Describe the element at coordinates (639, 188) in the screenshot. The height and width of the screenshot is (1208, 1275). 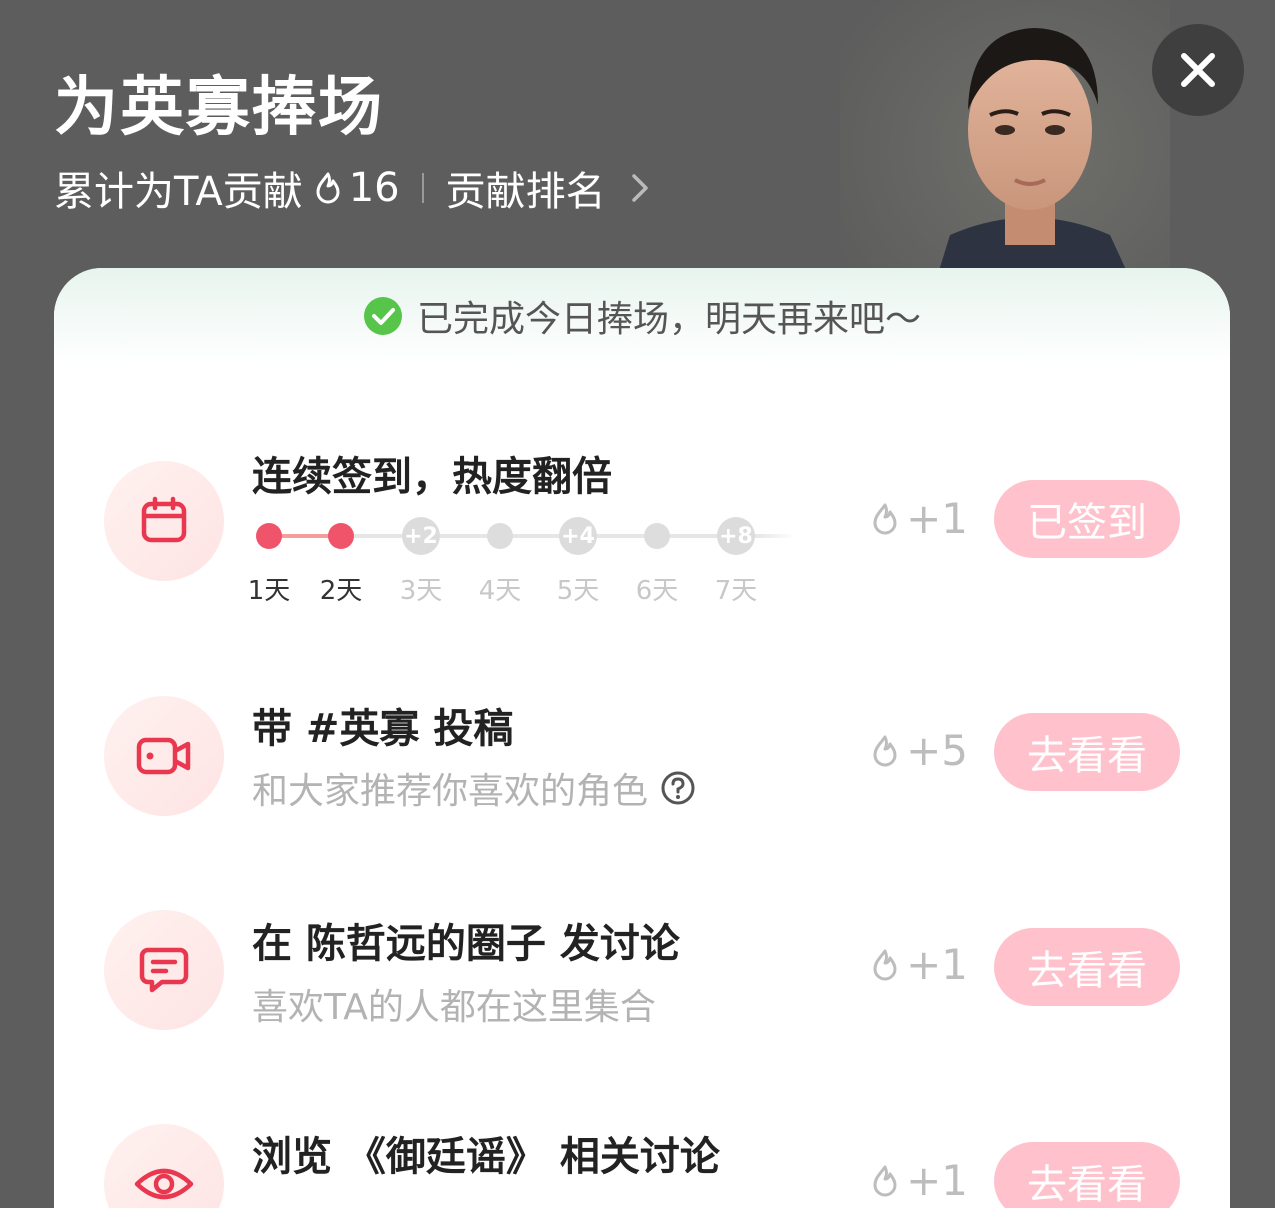
I see `chevron-right-icon` at that location.